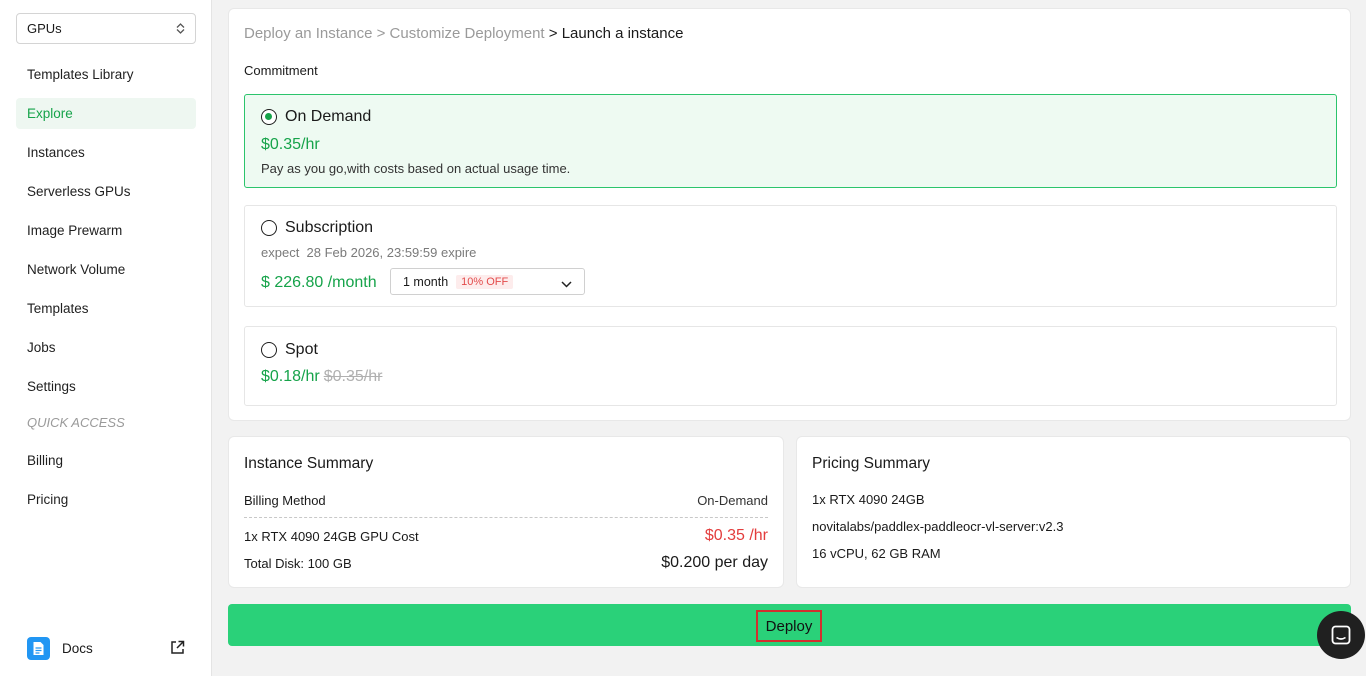 The height and width of the screenshot is (676, 1366). Describe the element at coordinates (41, 347) in the screenshot. I see `sidebar-item-label: Jobs` at that location.